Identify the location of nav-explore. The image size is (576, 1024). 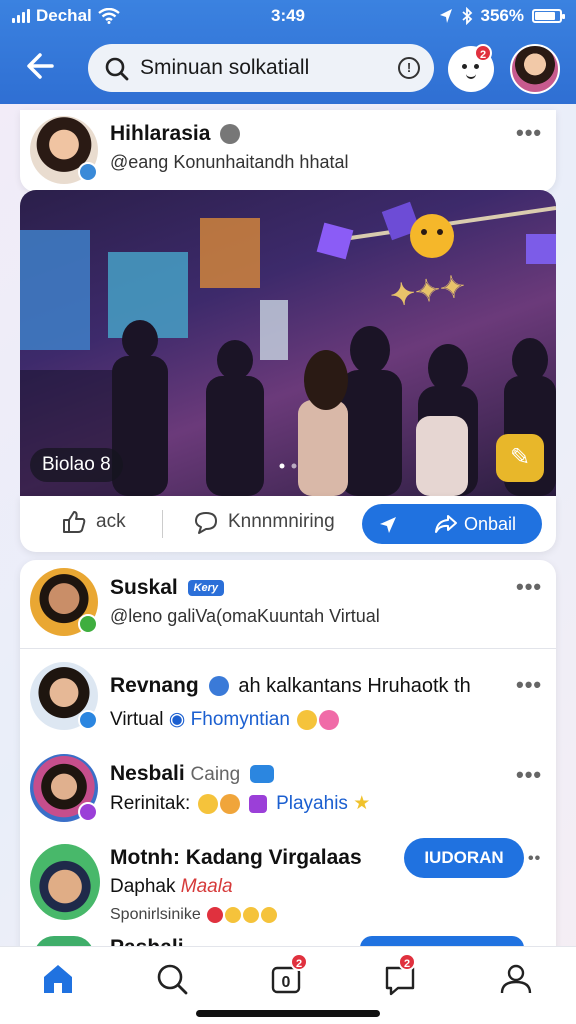
(172, 979).